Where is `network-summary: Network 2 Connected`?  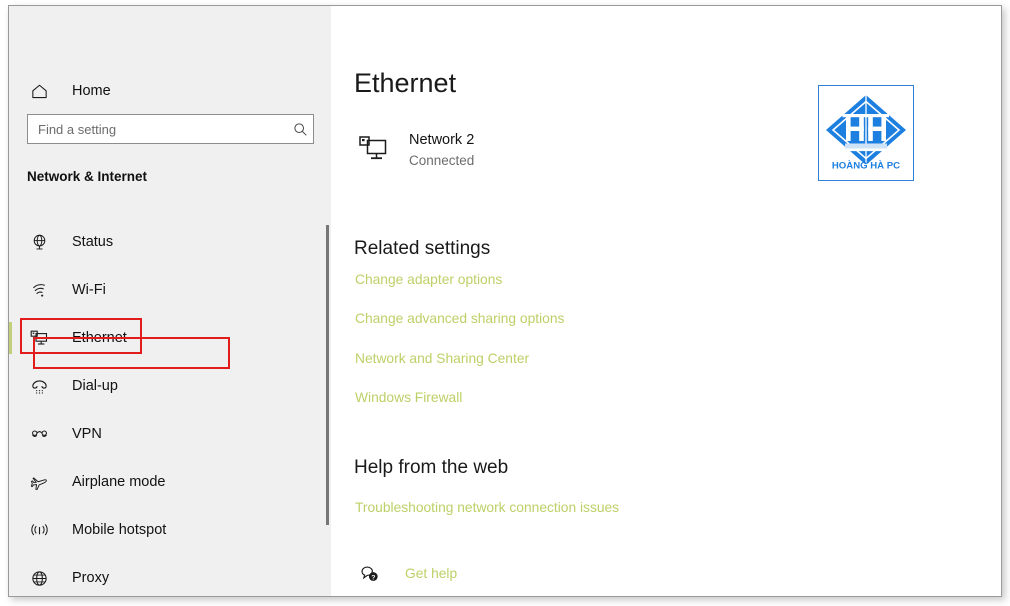
network-summary: Network 2 Connected is located at coordinates (415, 150).